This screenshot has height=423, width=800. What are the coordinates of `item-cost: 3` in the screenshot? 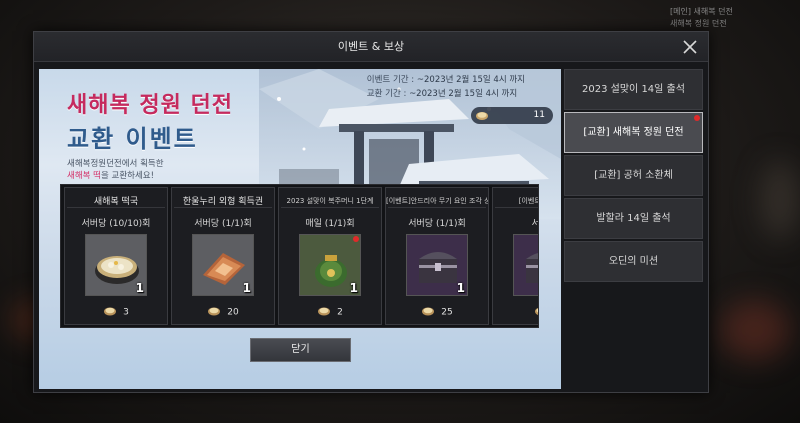 It's located at (116, 312).